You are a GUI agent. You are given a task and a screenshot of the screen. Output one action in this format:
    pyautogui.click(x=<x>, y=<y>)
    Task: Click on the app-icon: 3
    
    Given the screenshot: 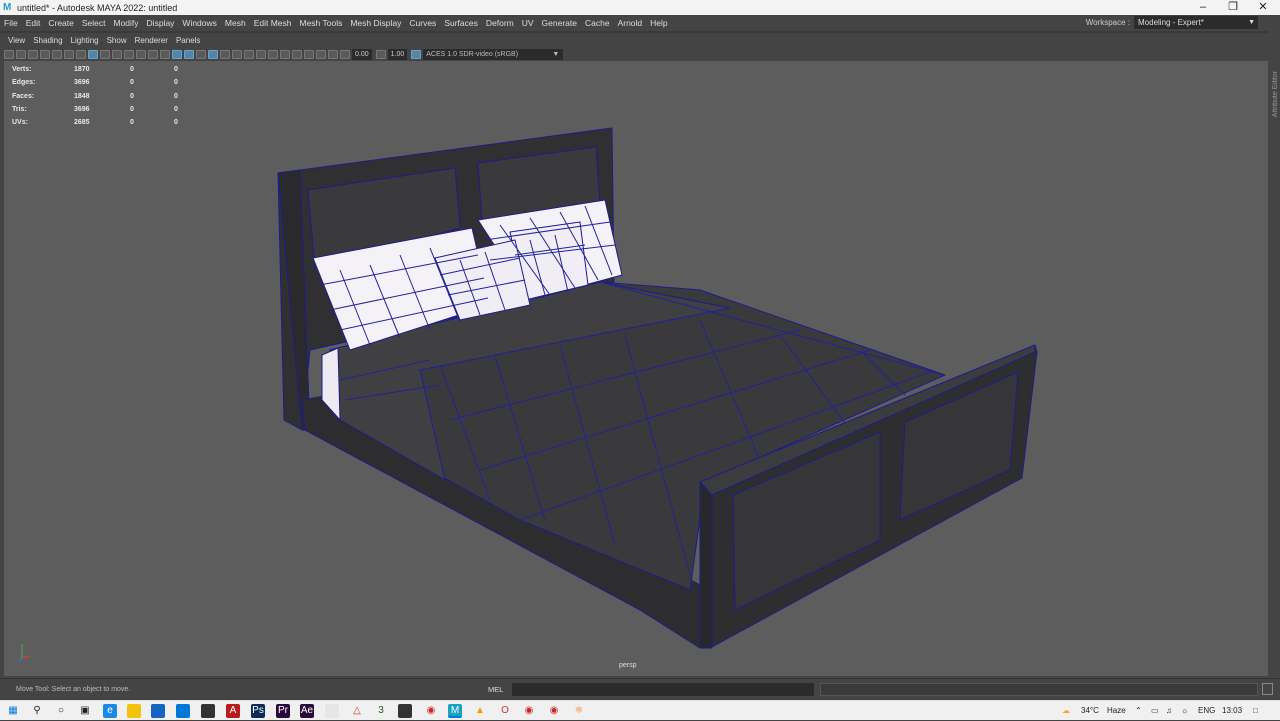 What is the action you would take?
    pyautogui.click(x=381, y=711)
    